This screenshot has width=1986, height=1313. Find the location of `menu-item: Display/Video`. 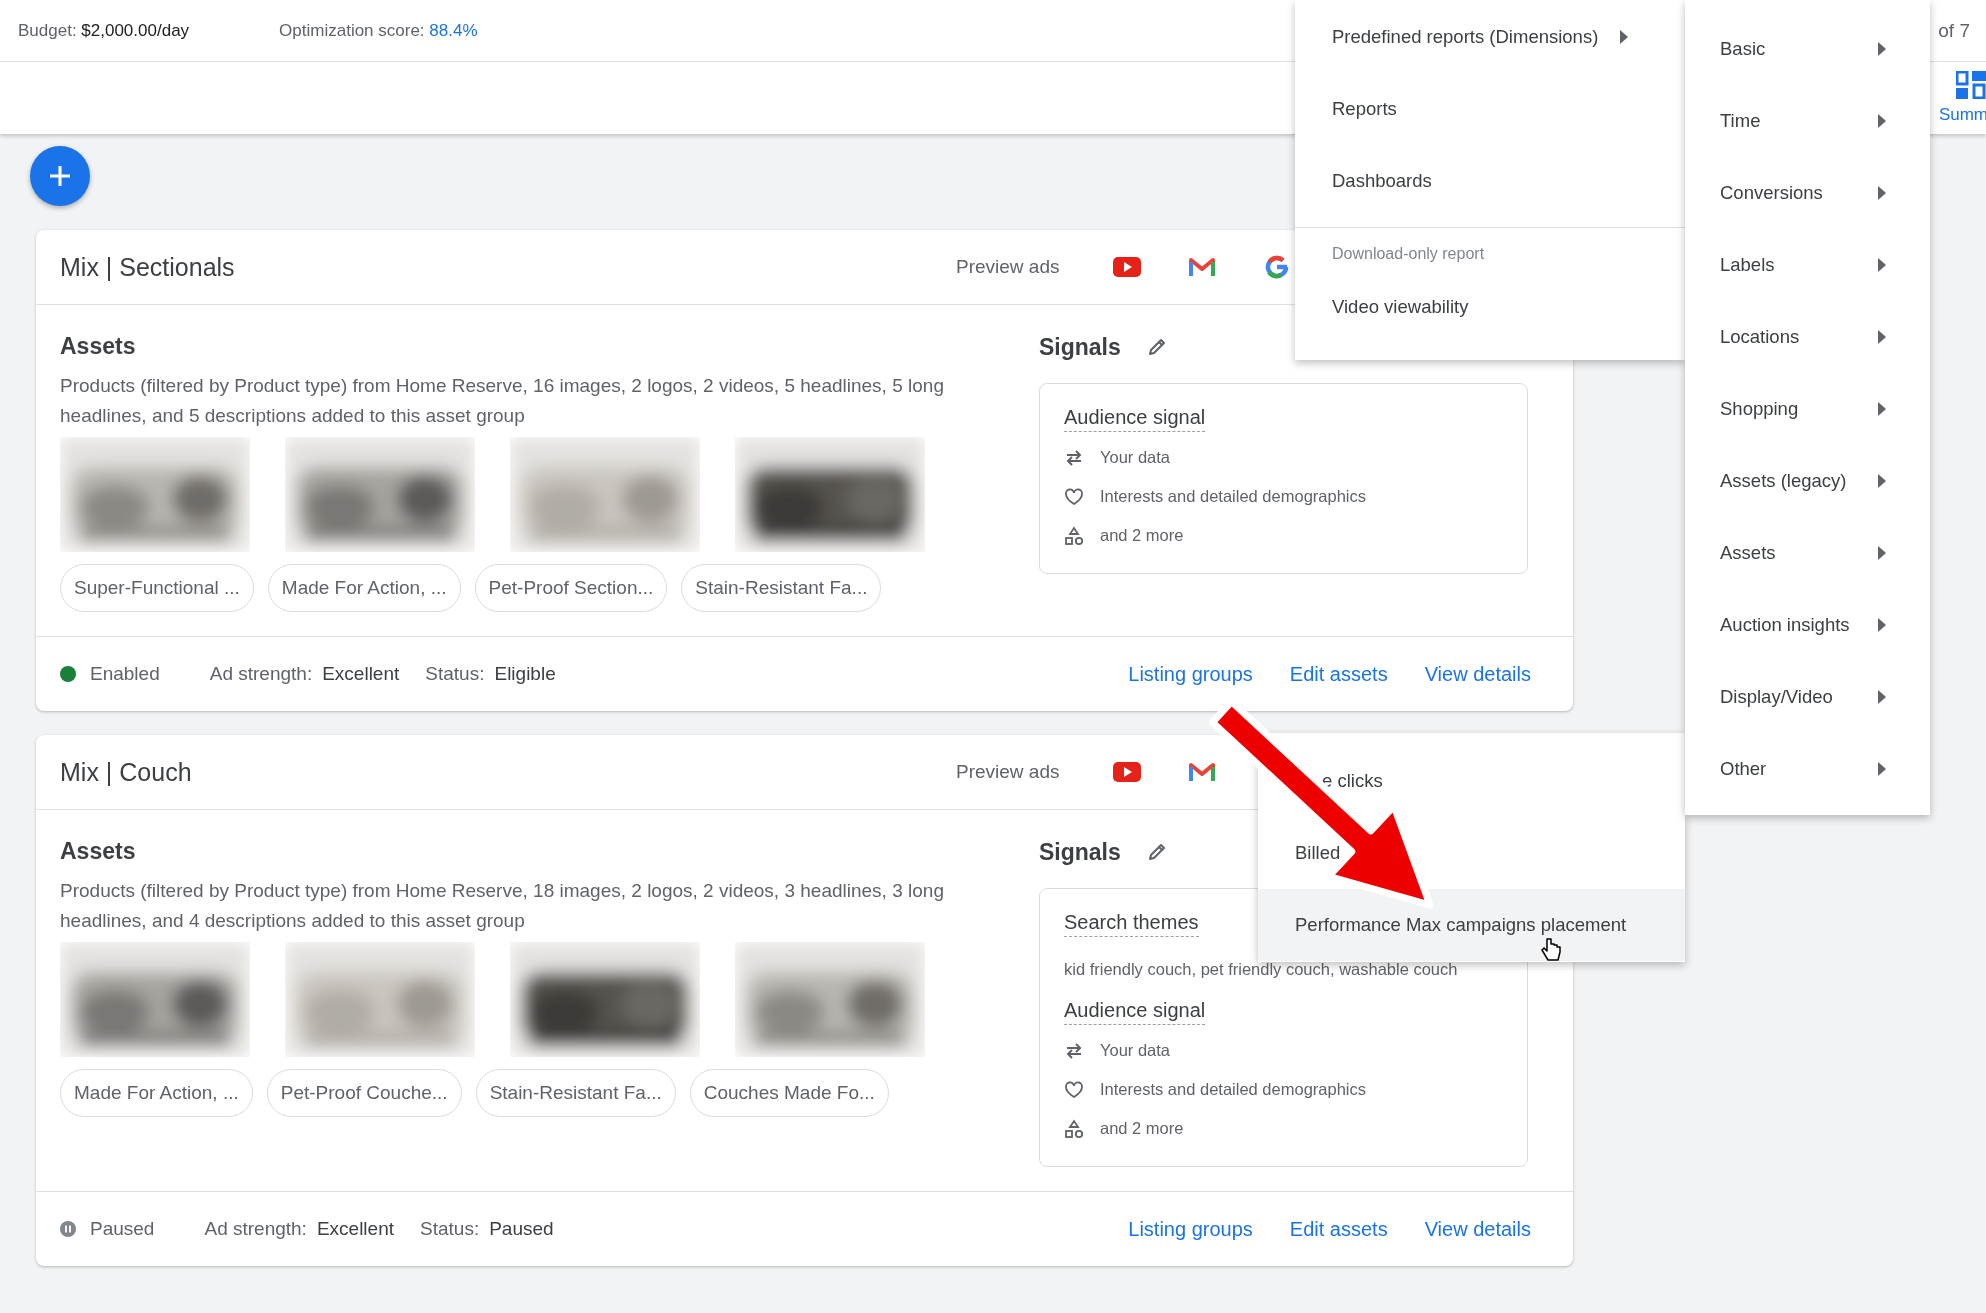

menu-item: Display/Video is located at coordinates (1807, 697).